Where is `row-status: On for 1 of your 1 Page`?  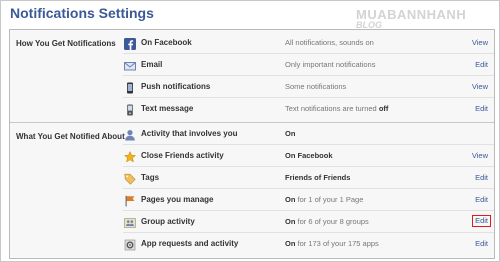 row-status: On for 1 of your 1 Page is located at coordinates (324, 199).